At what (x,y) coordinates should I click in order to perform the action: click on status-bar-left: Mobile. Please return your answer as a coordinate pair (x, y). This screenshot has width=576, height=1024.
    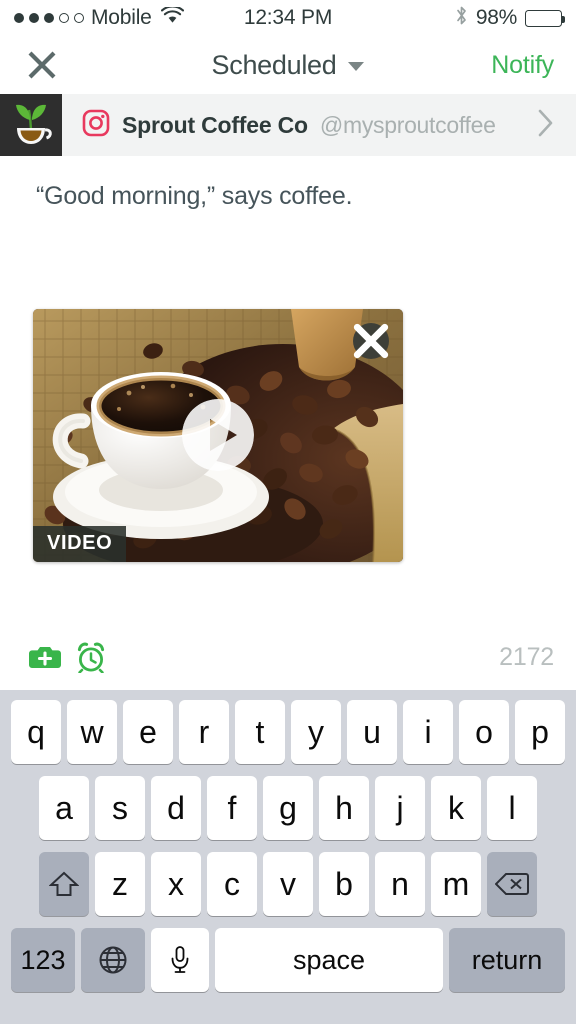
    Looking at the image, I should click on (99, 17).